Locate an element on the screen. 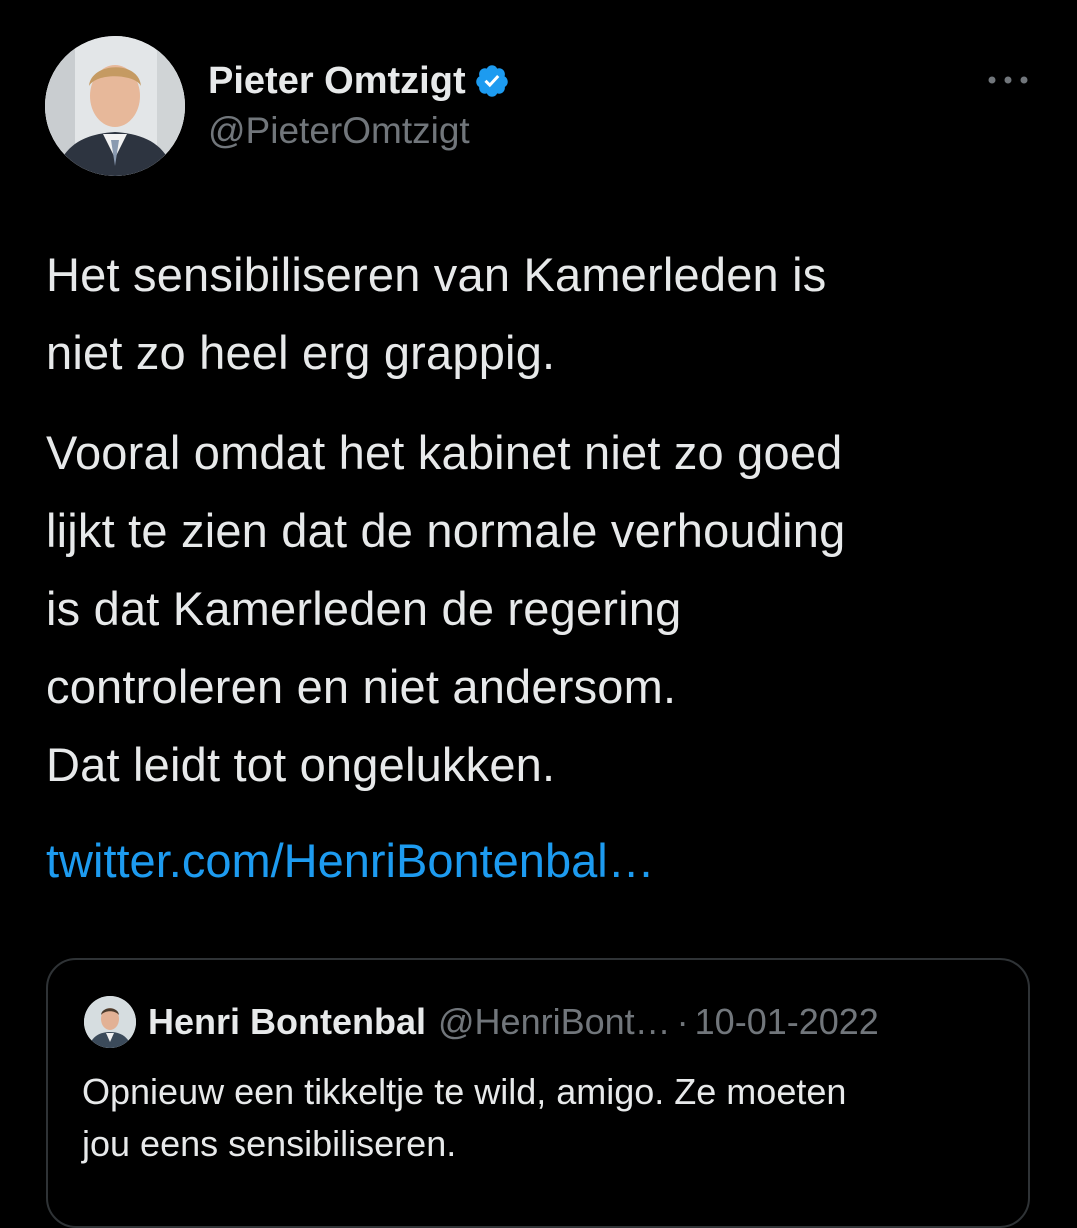 The image size is (1077, 1228). tweet-text-line: Het sensibiliseren van Kamerleden is is located at coordinates (436, 274).